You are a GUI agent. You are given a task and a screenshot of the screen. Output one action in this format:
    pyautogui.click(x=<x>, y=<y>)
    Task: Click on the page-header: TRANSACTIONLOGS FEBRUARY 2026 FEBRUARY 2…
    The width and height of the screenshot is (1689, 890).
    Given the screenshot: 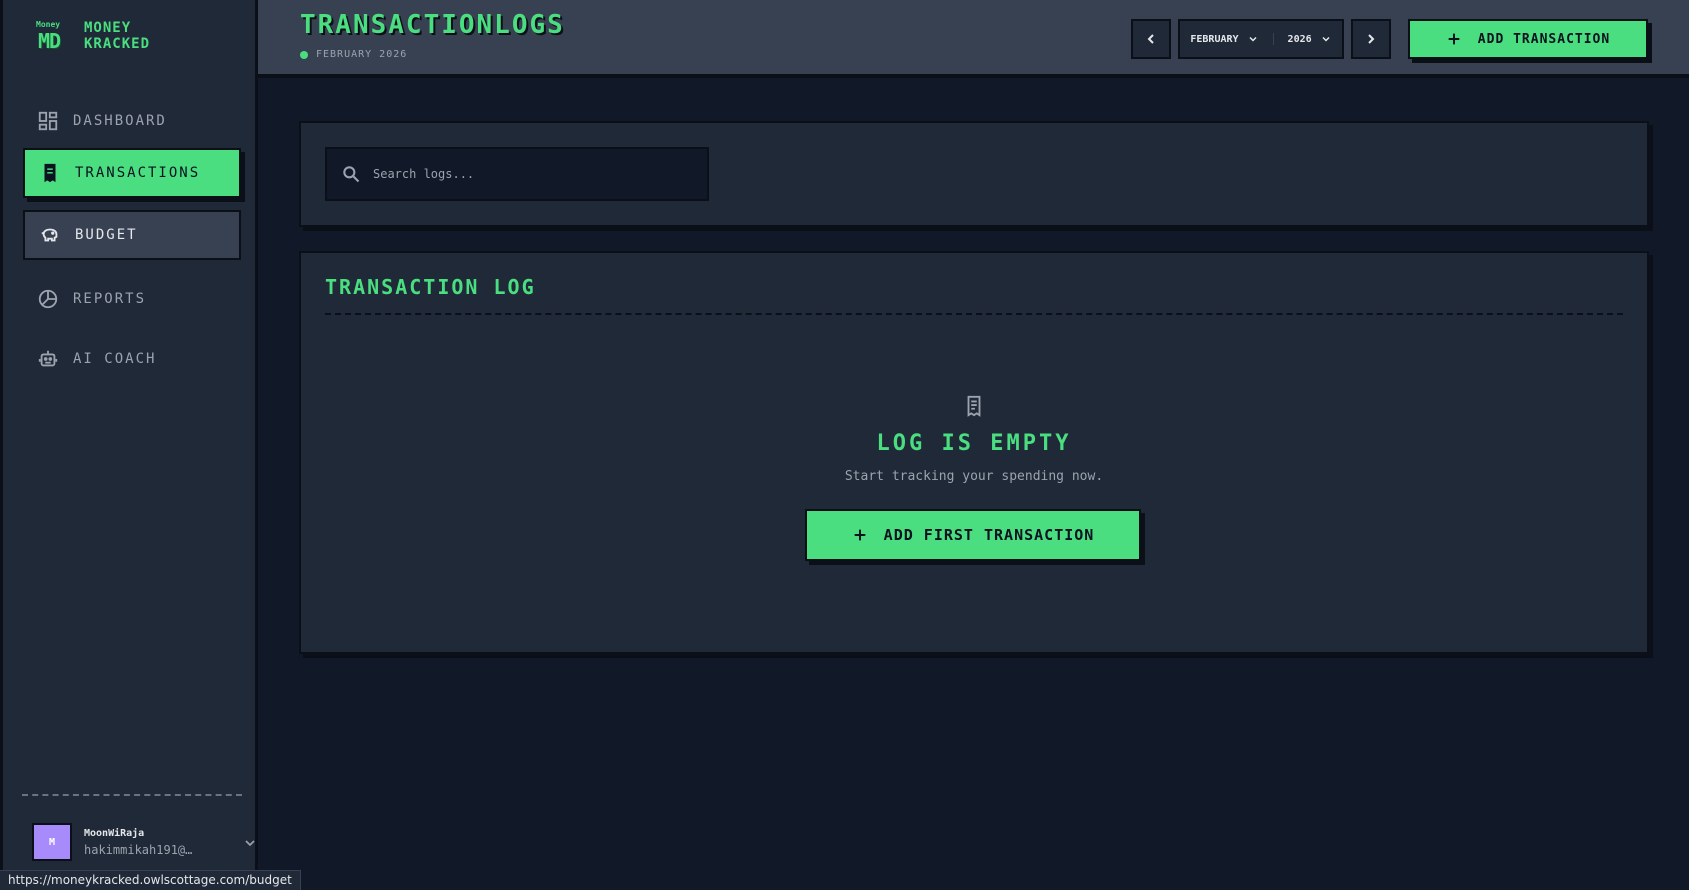 What is the action you would take?
    pyautogui.click(x=973, y=39)
    